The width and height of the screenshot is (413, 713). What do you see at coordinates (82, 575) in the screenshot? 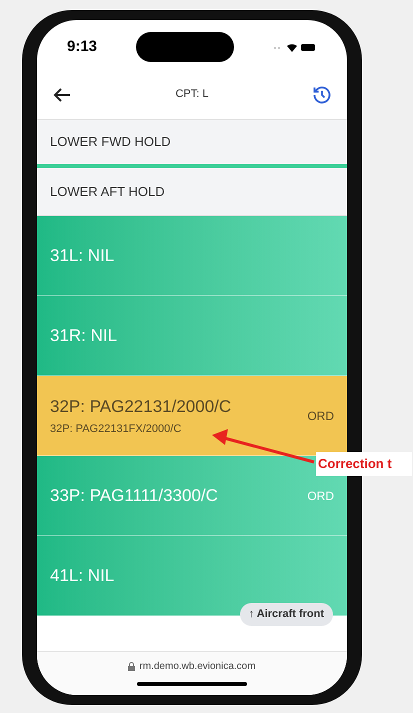
I see `position-label: 41L: NIL` at bounding box center [82, 575].